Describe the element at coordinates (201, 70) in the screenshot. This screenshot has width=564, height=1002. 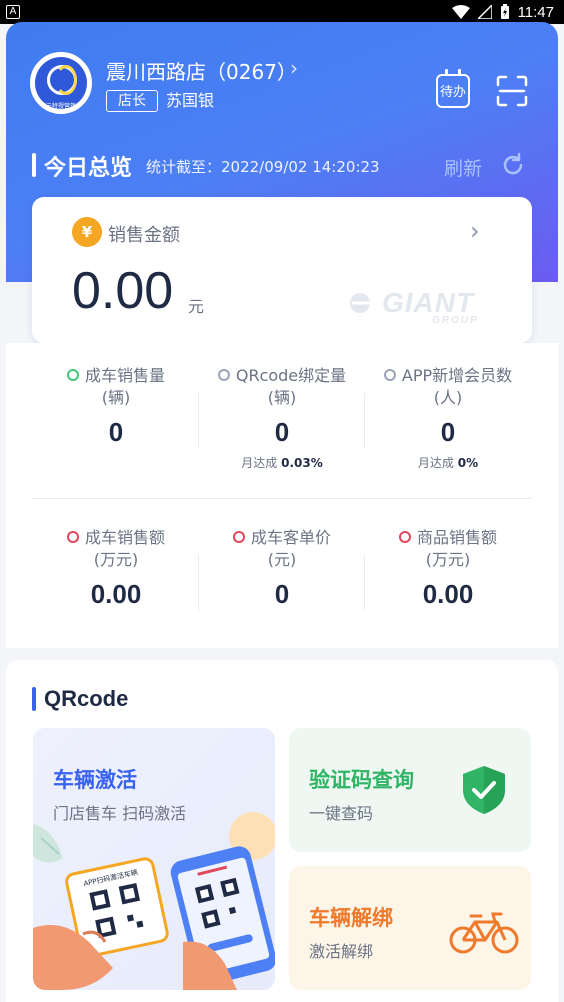
I see `store-name: 震川西路店（0267）` at that location.